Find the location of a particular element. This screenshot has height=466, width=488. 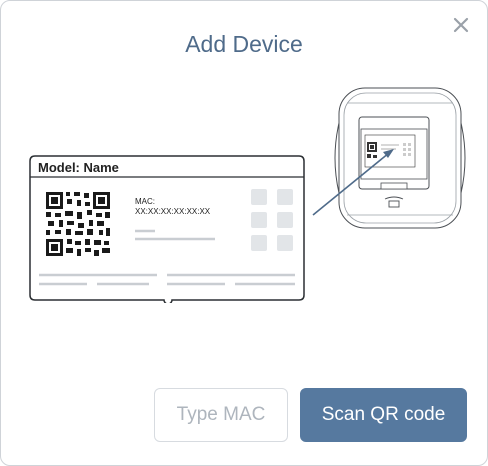

model-name-text: Model: Name is located at coordinates (78, 167).